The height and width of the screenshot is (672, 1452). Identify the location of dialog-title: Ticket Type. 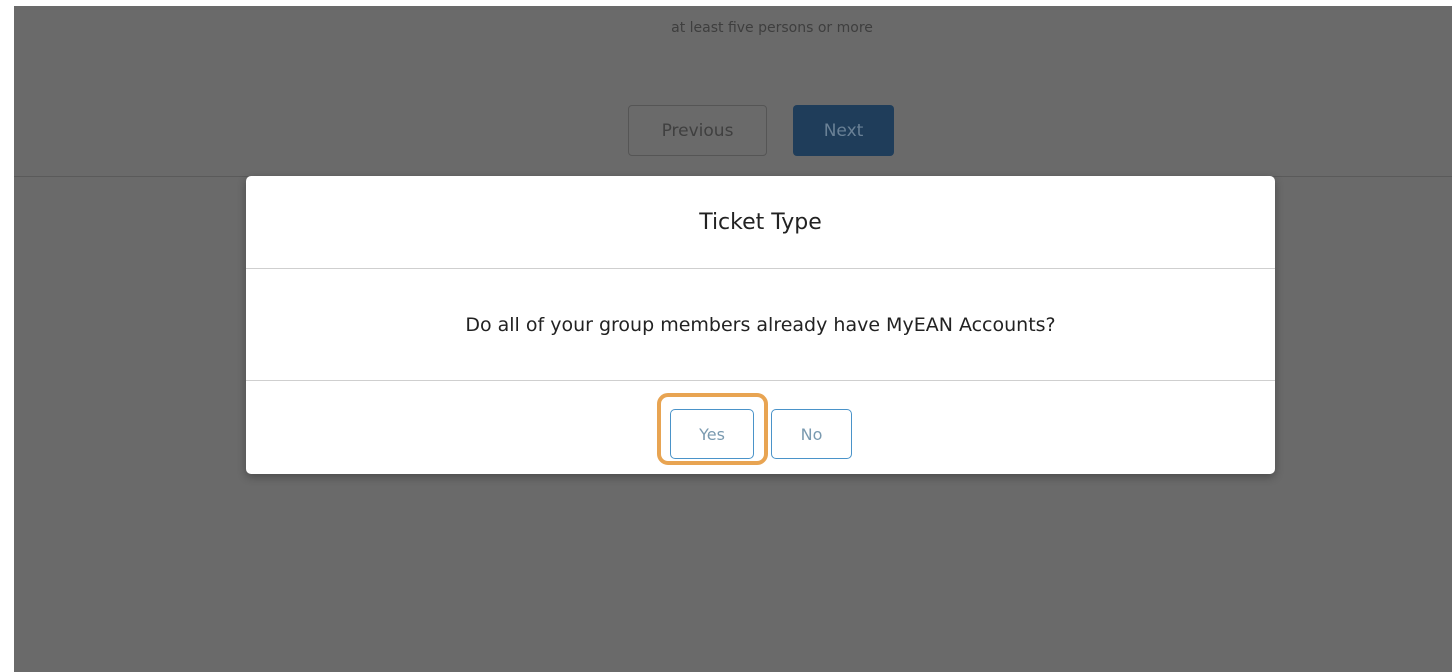
(760, 222).